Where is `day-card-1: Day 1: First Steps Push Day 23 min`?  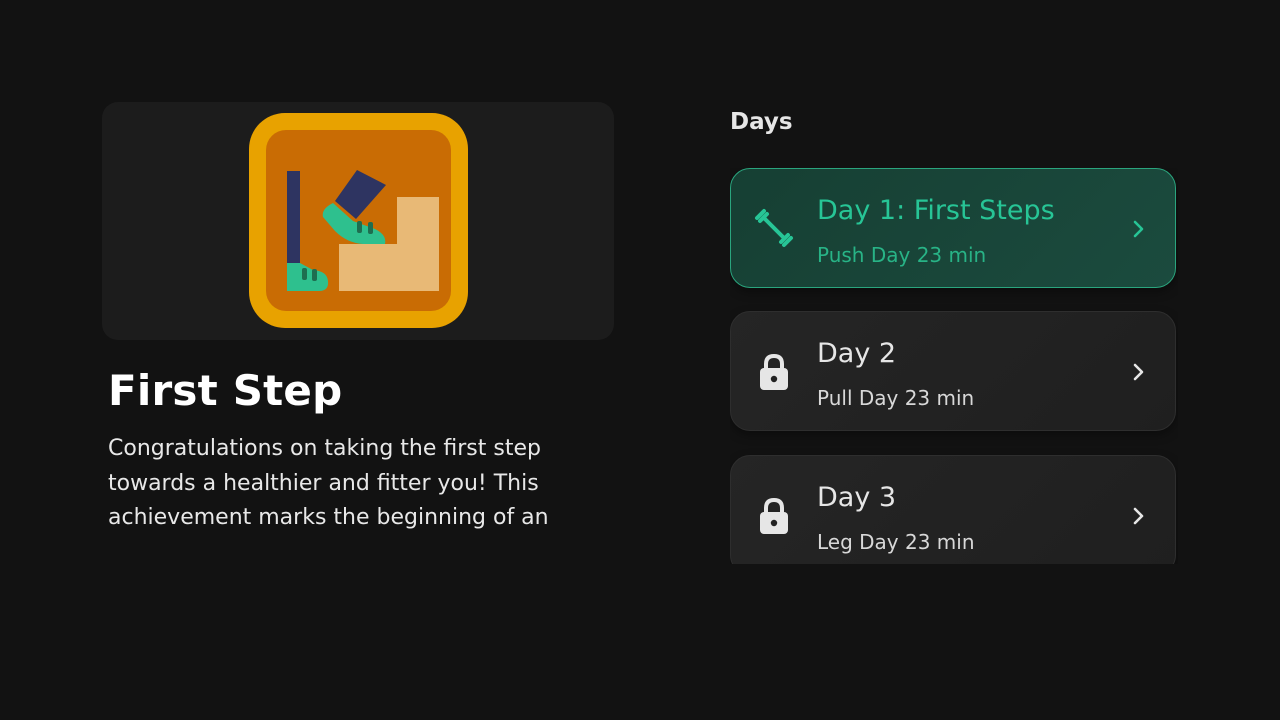 day-card-1: Day 1: First Steps Push Day 23 min is located at coordinates (953, 228).